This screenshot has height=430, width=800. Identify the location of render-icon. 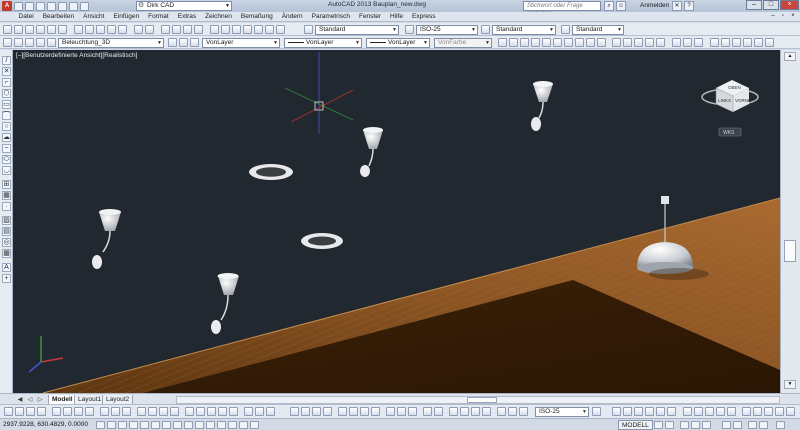
(714, 42).